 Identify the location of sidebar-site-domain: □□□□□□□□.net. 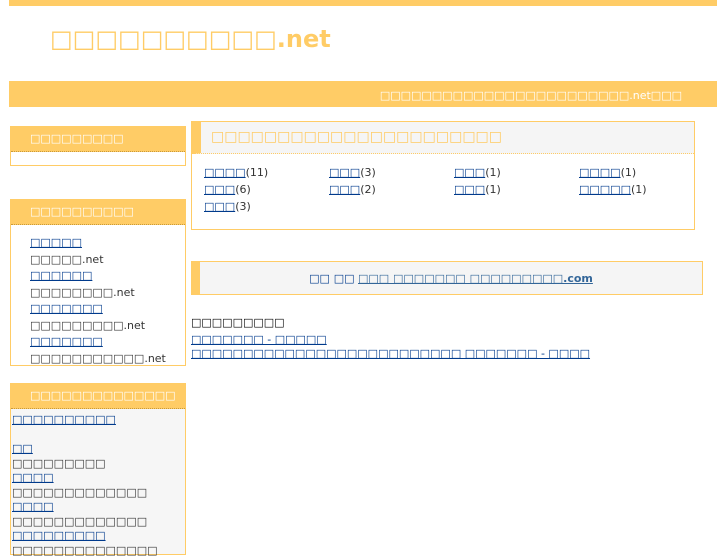
(107, 293).